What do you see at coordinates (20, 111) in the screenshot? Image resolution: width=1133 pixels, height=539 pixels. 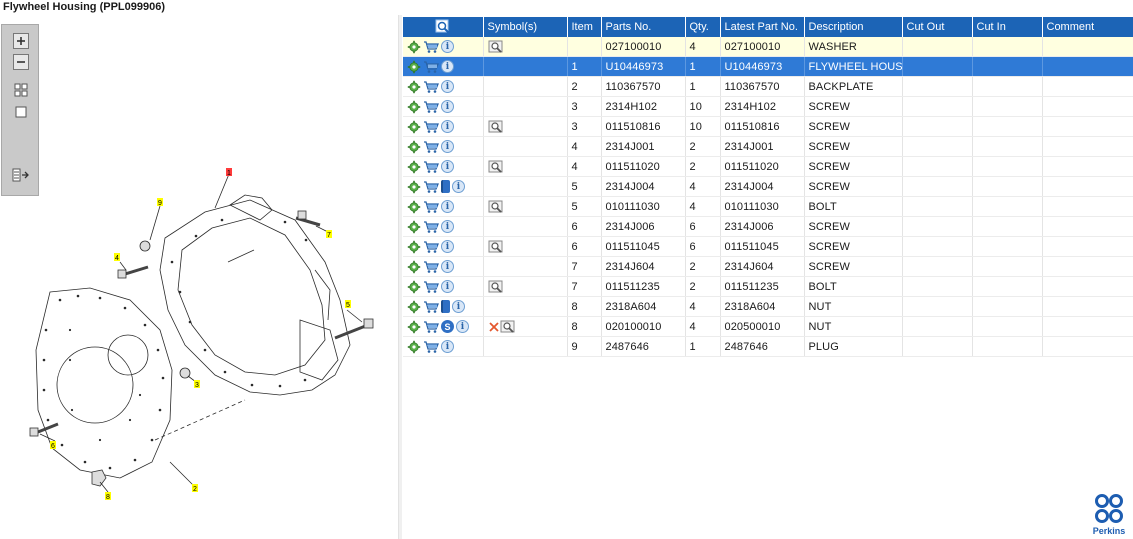 I see `actual-size-icon` at bounding box center [20, 111].